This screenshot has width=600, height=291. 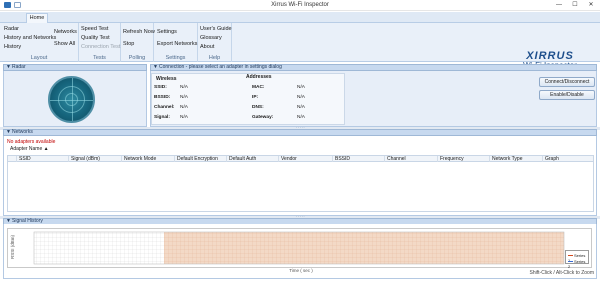 I want to click on group-by-adapter-name: Adapter Name ▲, so click(x=29, y=149).